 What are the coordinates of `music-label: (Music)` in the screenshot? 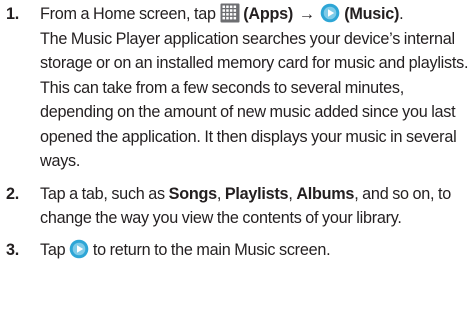 It's located at (372, 14).